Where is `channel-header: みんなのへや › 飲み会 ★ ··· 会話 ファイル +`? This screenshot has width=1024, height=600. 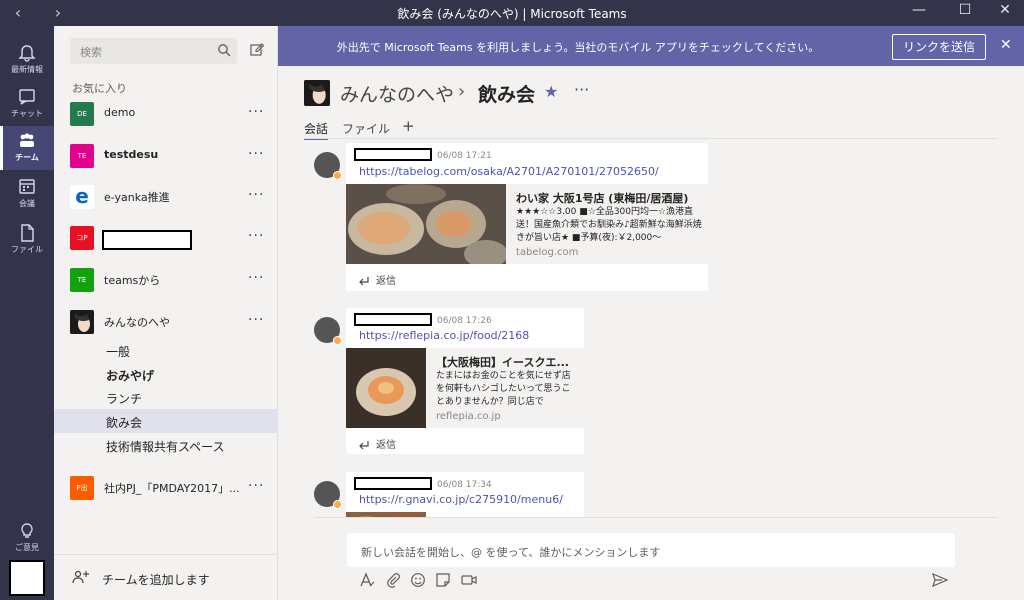
channel-header: みんなのへや › 飲み会 ★ ··· 会話 ファイル + is located at coordinates (651, 103).